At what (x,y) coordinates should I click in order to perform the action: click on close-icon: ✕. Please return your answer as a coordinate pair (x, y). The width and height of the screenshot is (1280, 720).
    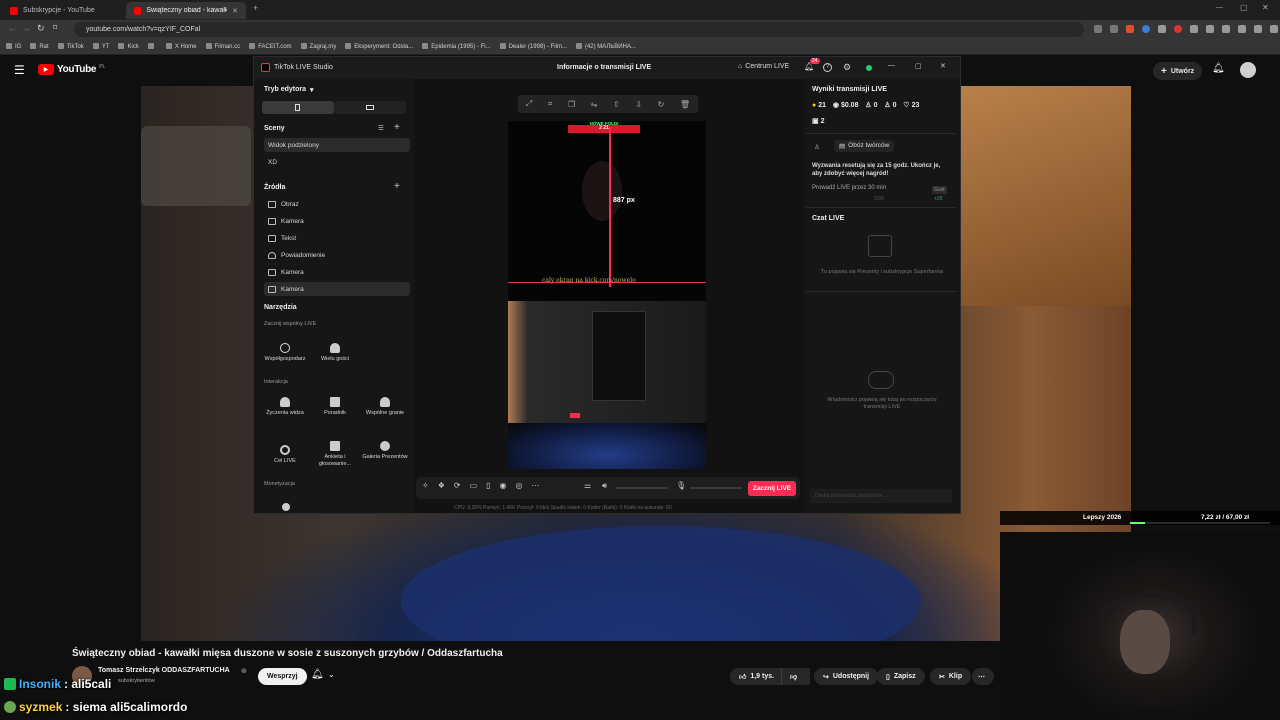
    Looking at the image, I should click on (943, 66).